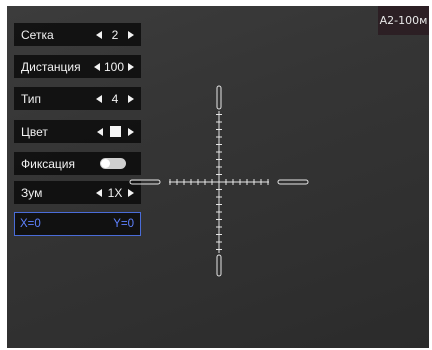 Image resolution: width=432 pixels, height=350 pixels. What do you see at coordinates (293, 182) in the screenshot?
I see `reticle-post-right` at bounding box center [293, 182].